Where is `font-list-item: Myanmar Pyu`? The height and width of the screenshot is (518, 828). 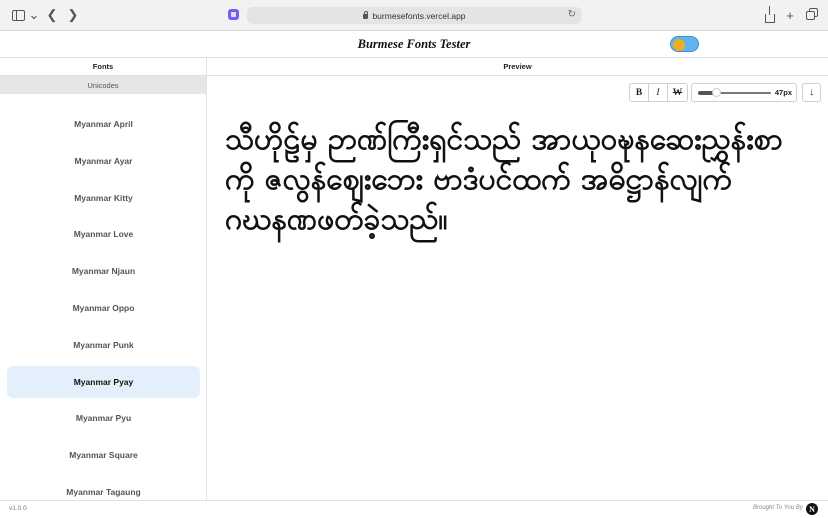 font-list-item: Myanmar Pyu is located at coordinates (103, 418).